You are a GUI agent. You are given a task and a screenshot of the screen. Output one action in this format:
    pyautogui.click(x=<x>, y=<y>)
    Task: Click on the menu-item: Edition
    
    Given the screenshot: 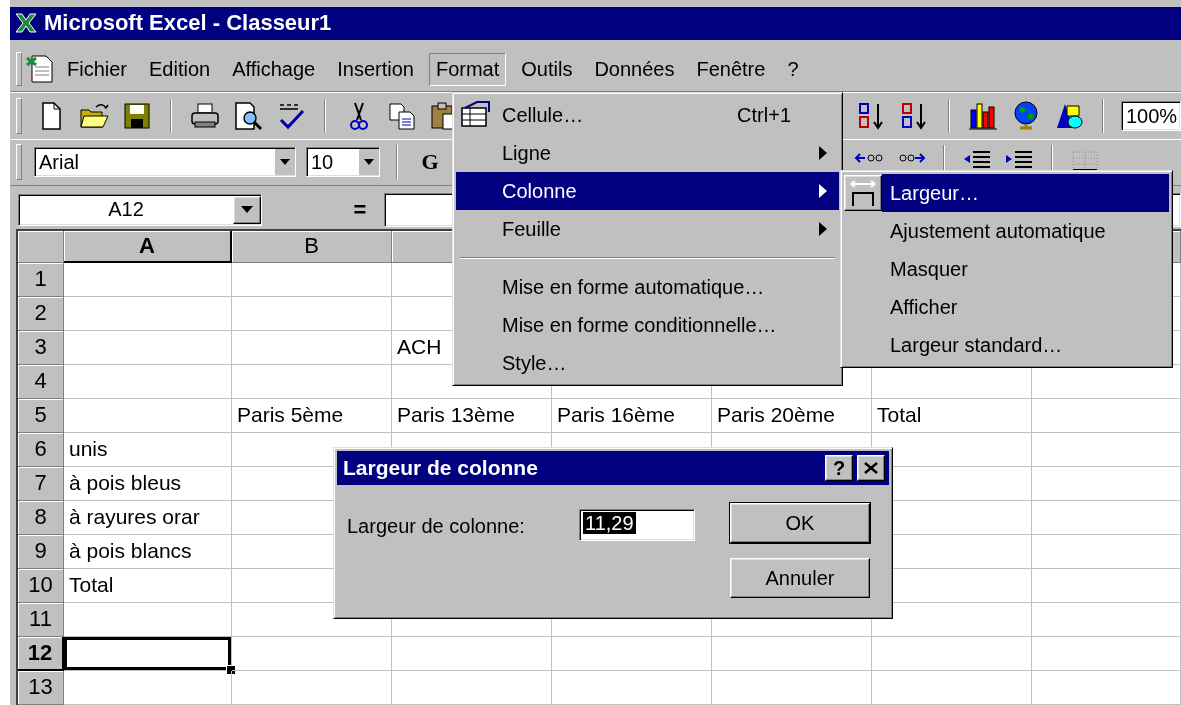 What is the action you would take?
    pyautogui.click(x=180, y=69)
    